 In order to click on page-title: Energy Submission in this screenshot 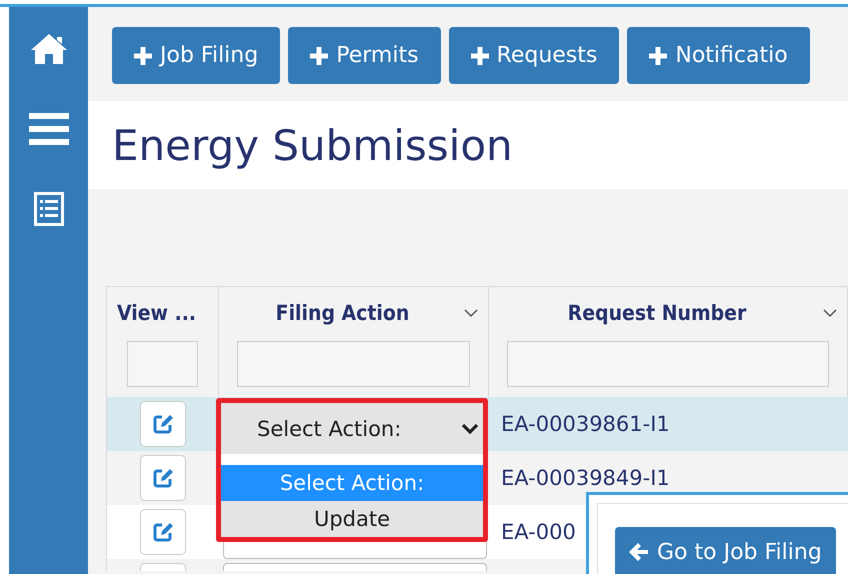, I will do `click(312, 145)`.